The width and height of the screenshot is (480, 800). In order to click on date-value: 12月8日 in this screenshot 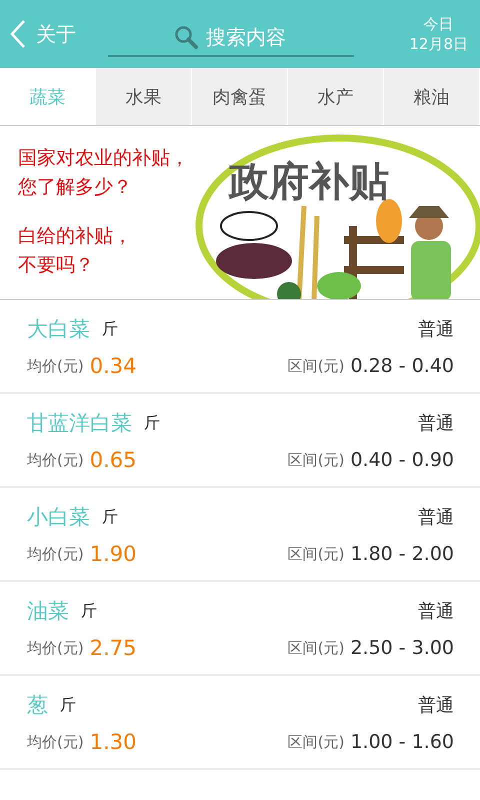, I will do `click(438, 44)`.